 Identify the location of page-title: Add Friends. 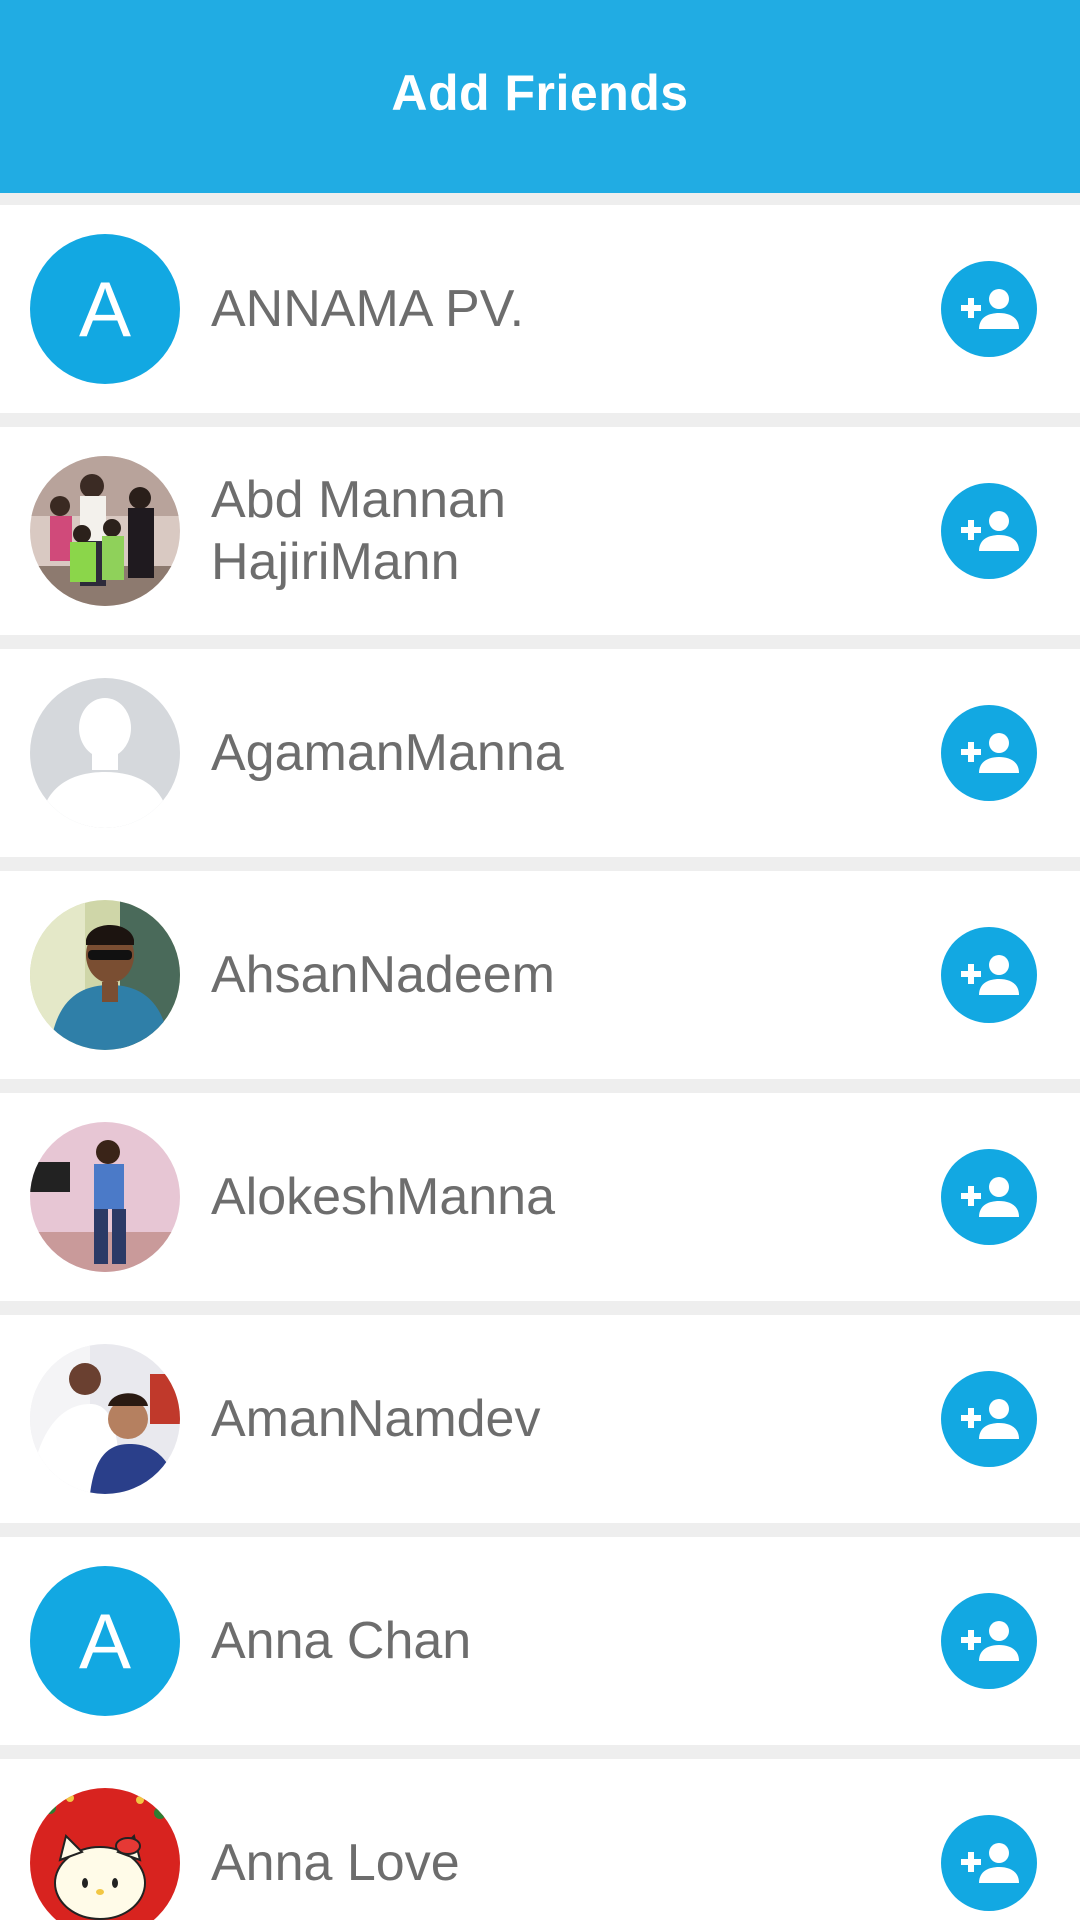
(540, 92).